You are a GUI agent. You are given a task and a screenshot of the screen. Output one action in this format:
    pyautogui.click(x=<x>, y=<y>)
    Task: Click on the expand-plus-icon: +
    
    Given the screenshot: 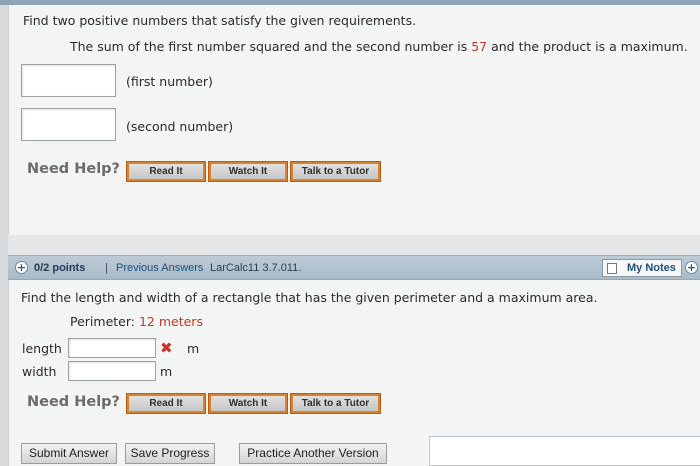 What is the action you would take?
    pyautogui.click(x=21, y=267)
    